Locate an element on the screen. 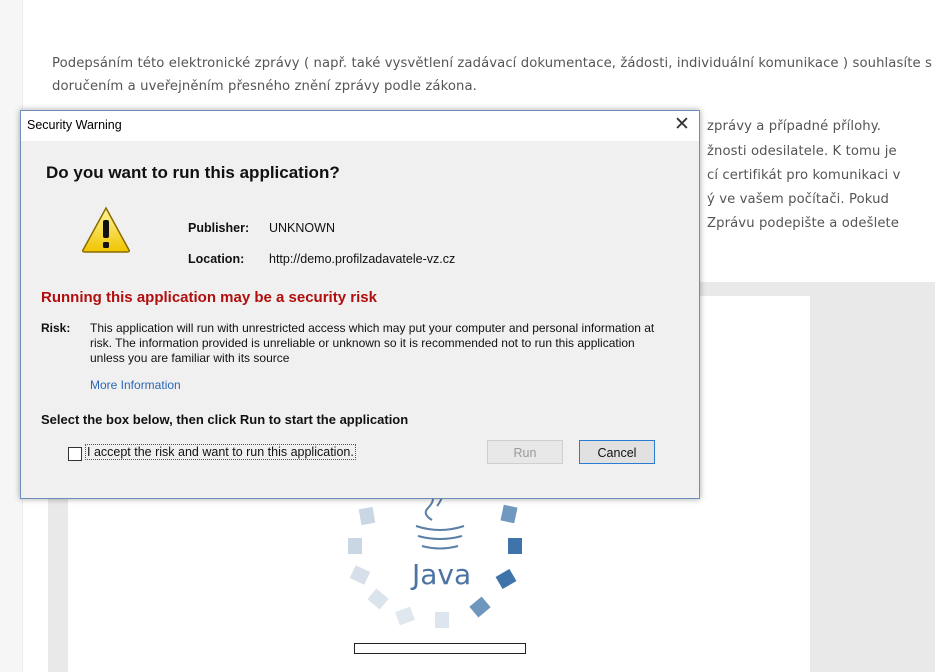  paragraph-line: Zprávu podepište a odešlete is located at coordinates (803, 223).